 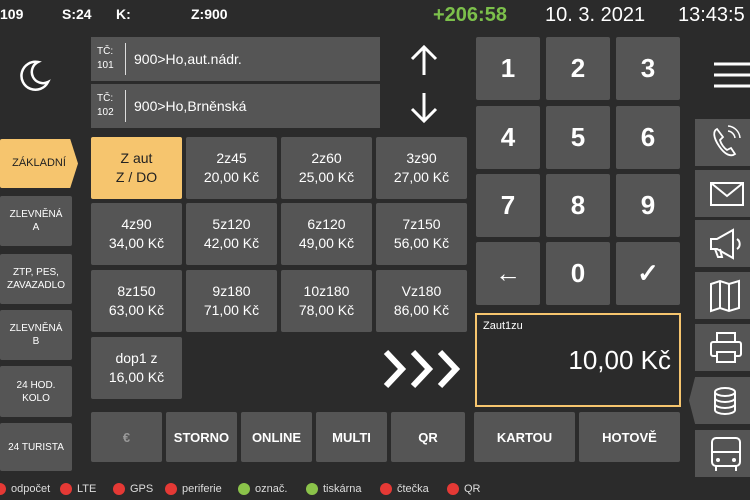 I want to click on tariff-button: 4z90 34,00 Kč, so click(x=136, y=234).